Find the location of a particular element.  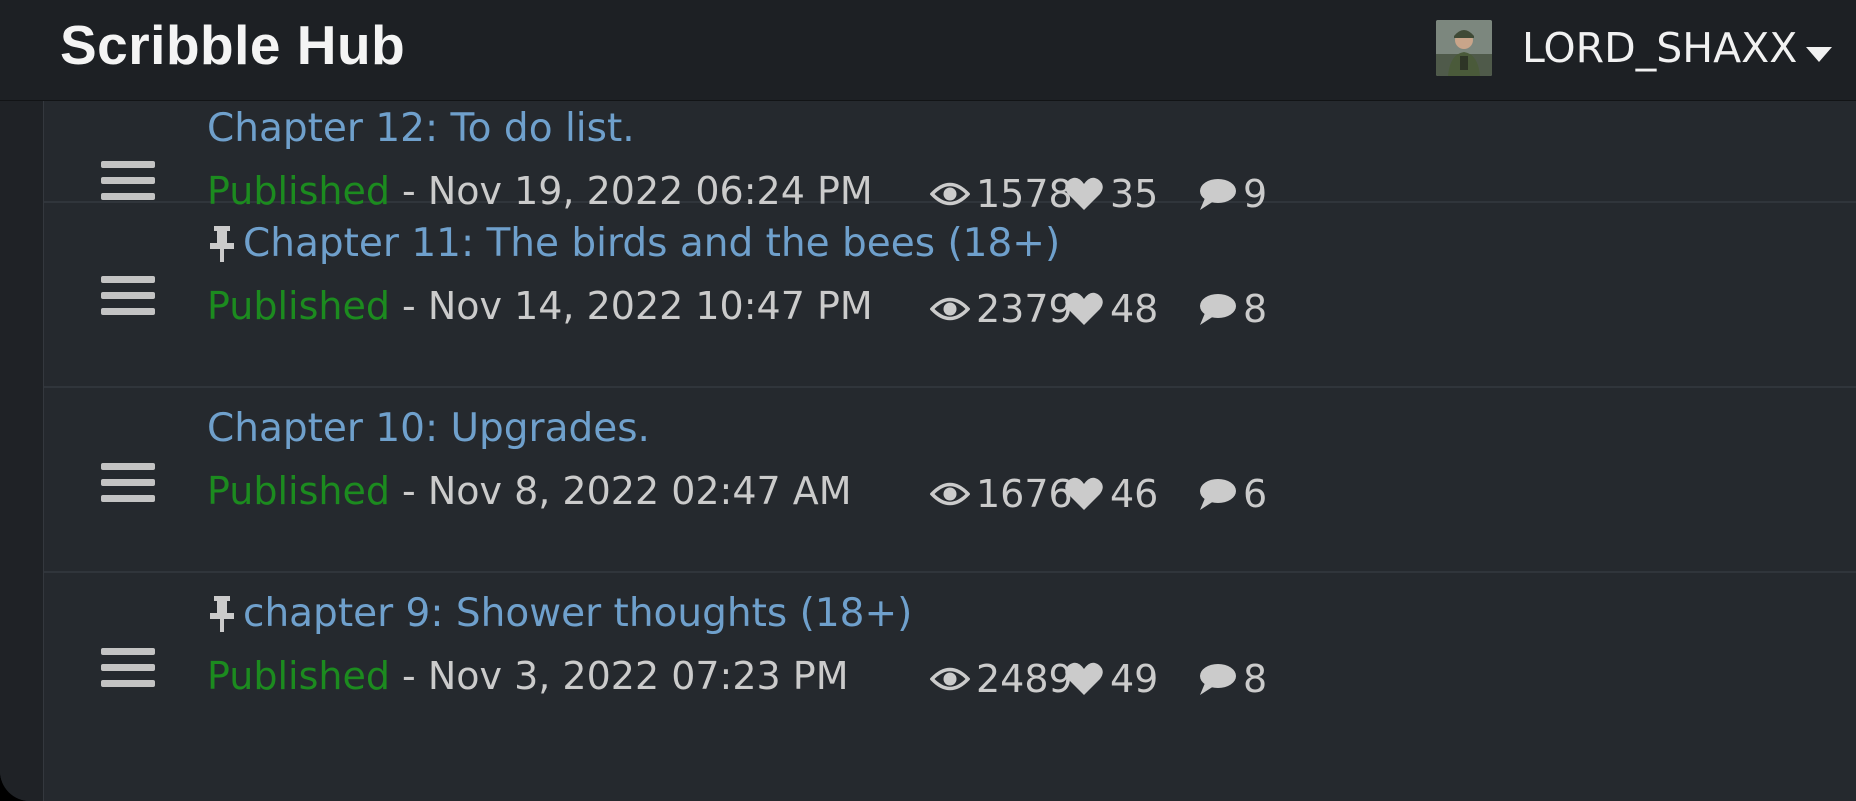

likes-stat: 48 is located at coordinates (1111, 306).